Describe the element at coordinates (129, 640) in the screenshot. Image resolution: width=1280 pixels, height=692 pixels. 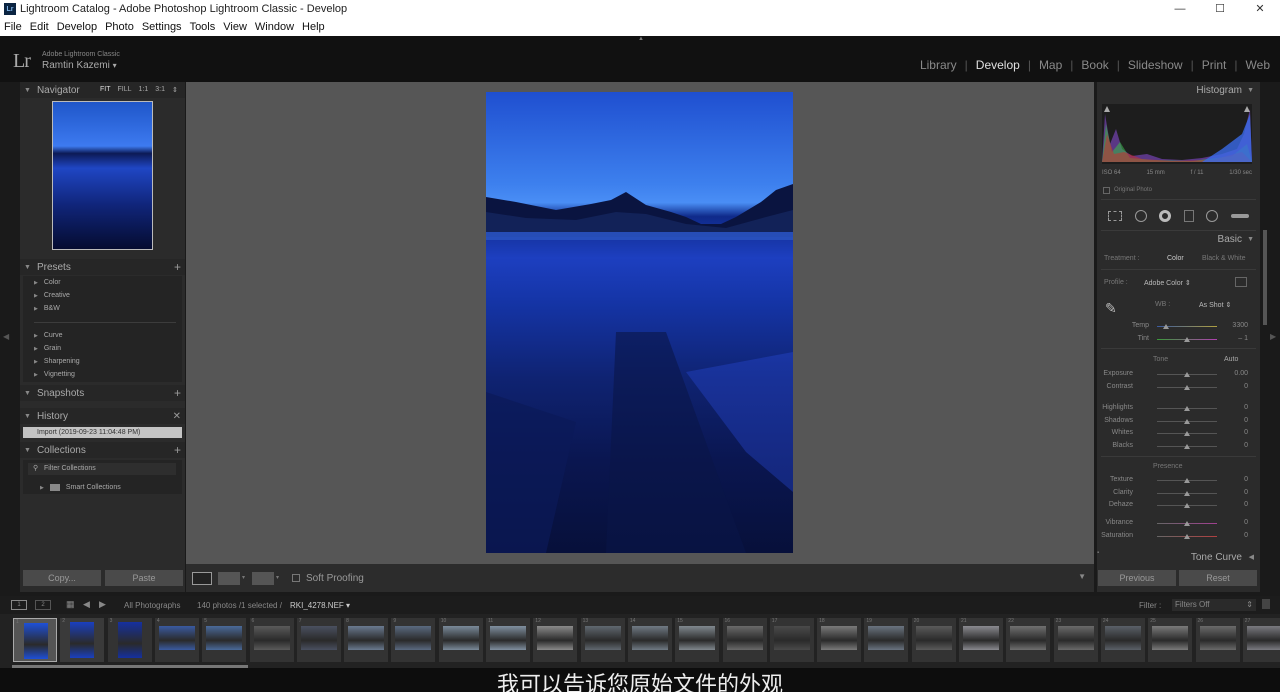
I see `filmstrip-thumbnail: 3` at that location.